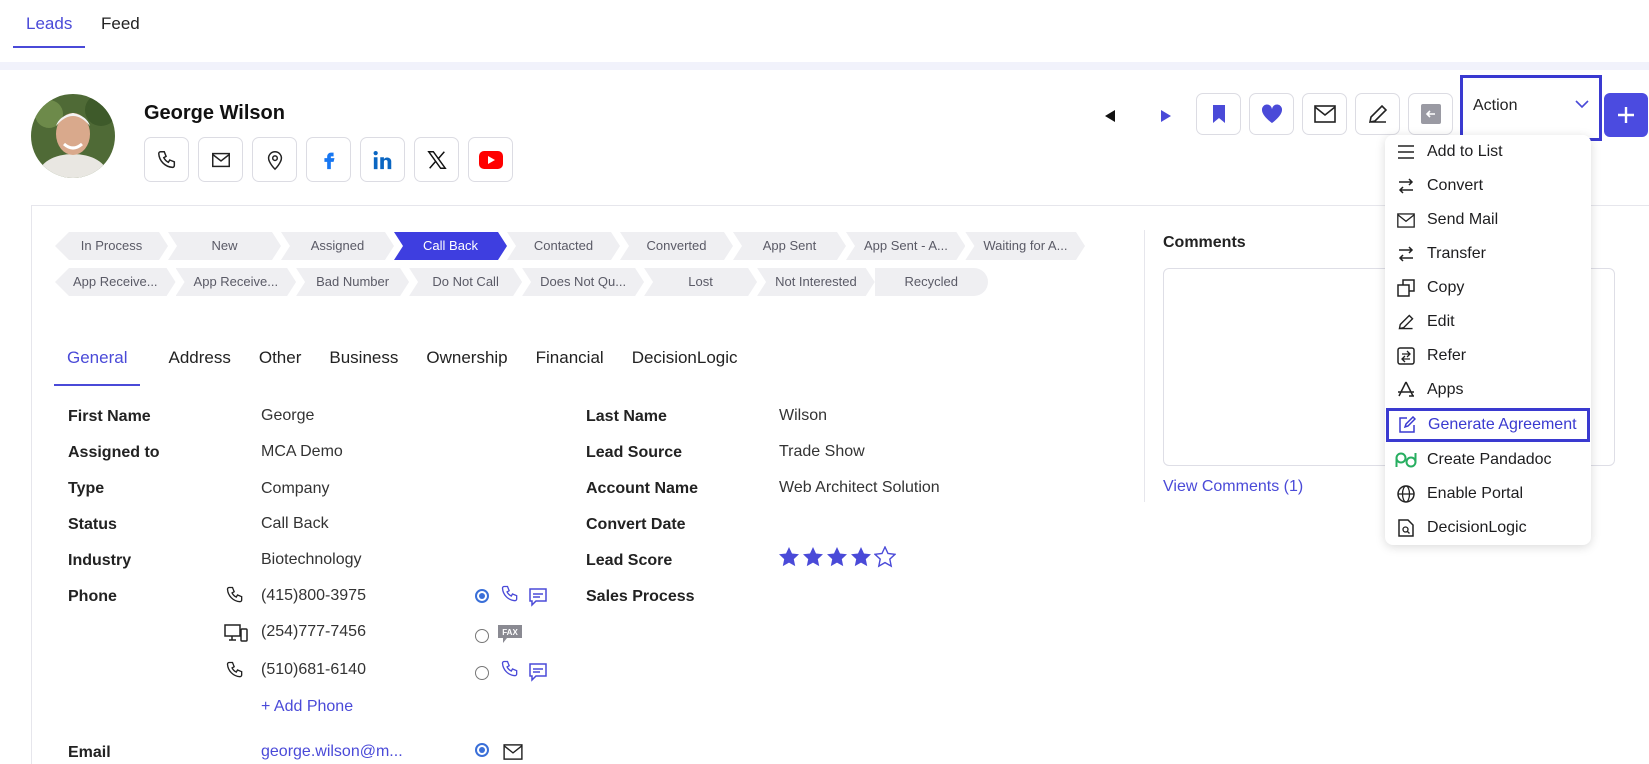 The height and width of the screenshot is (764, 1649). Describe the element at coordinates (86, 488) in the screenshot. I see `type-label: Type` at that location.